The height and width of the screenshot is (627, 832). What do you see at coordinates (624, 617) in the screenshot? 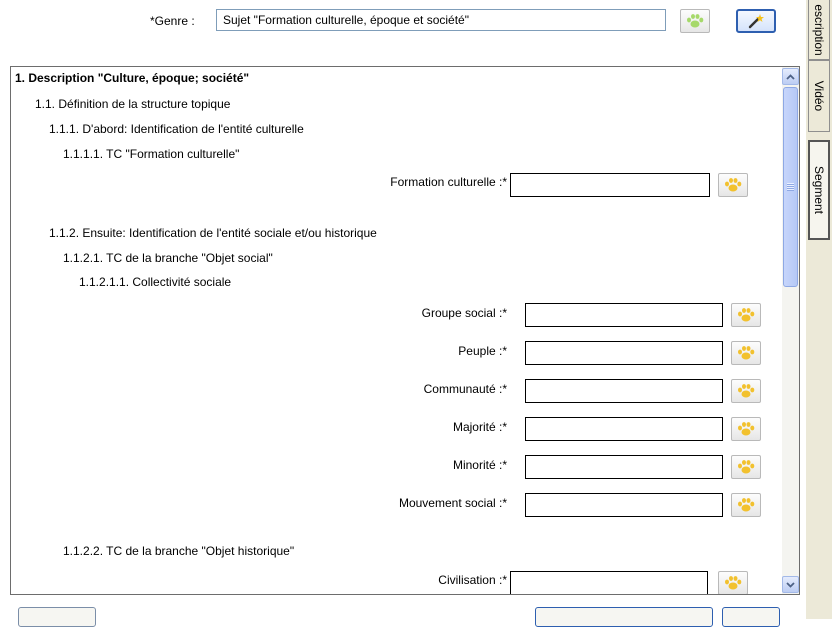
I see `bottom-action-button` at bounding box center [624, 617].